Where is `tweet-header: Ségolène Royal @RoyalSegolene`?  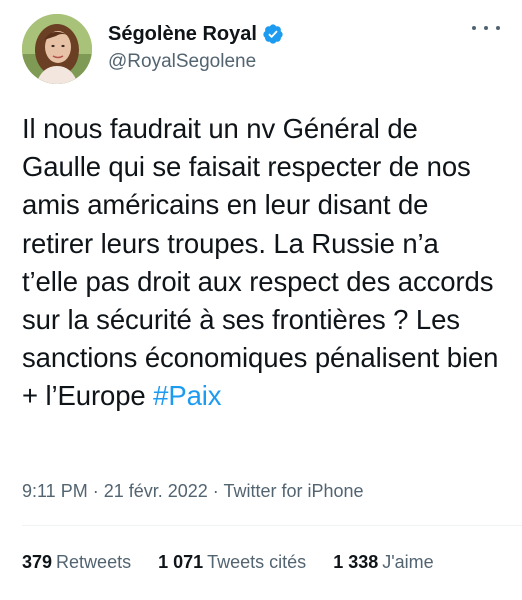 tweet-header: Ségolène Royal @RoyalSegolene is located at coordinates (261, 48).